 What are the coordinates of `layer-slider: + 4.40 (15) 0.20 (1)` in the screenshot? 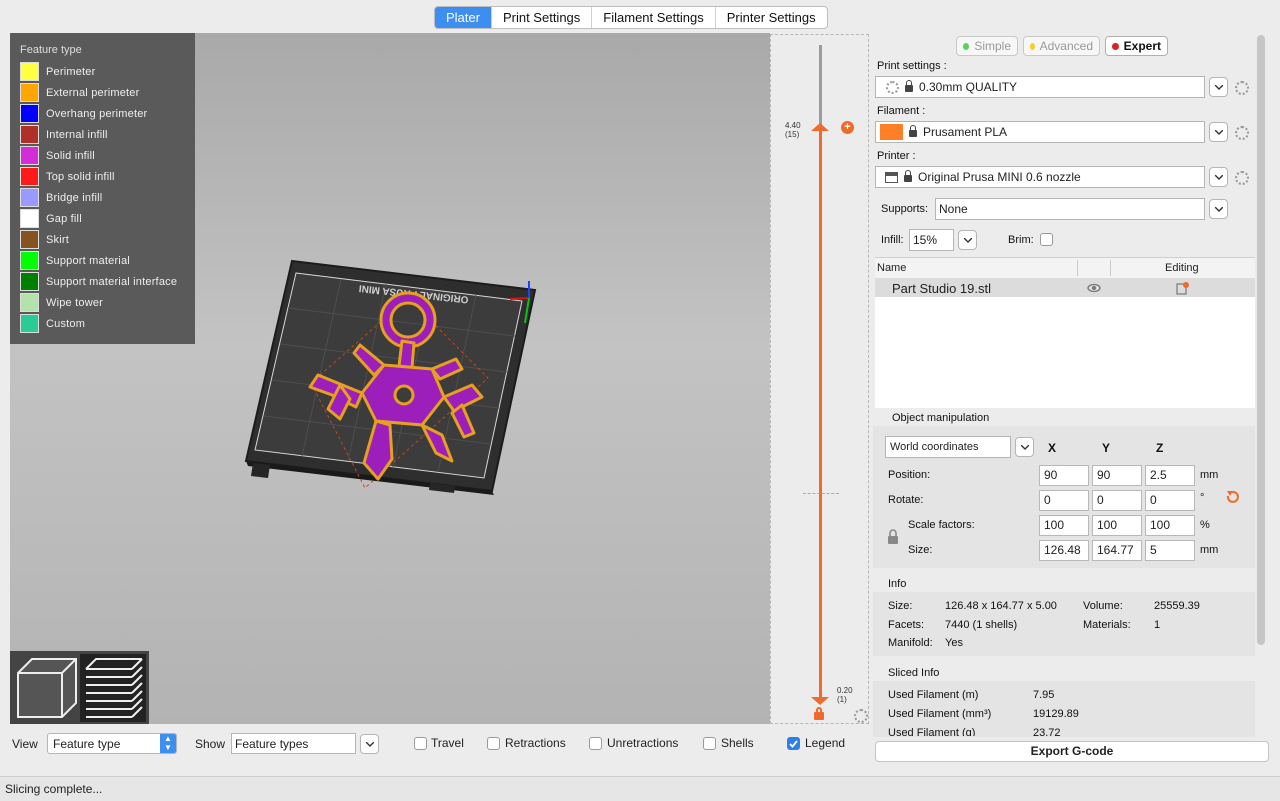 It's located at (819, 379).